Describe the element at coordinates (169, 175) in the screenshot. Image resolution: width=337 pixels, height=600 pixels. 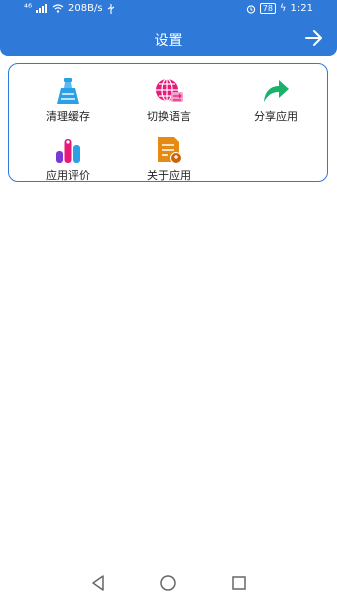
I see `about-app-label: 关于应用` at that location.